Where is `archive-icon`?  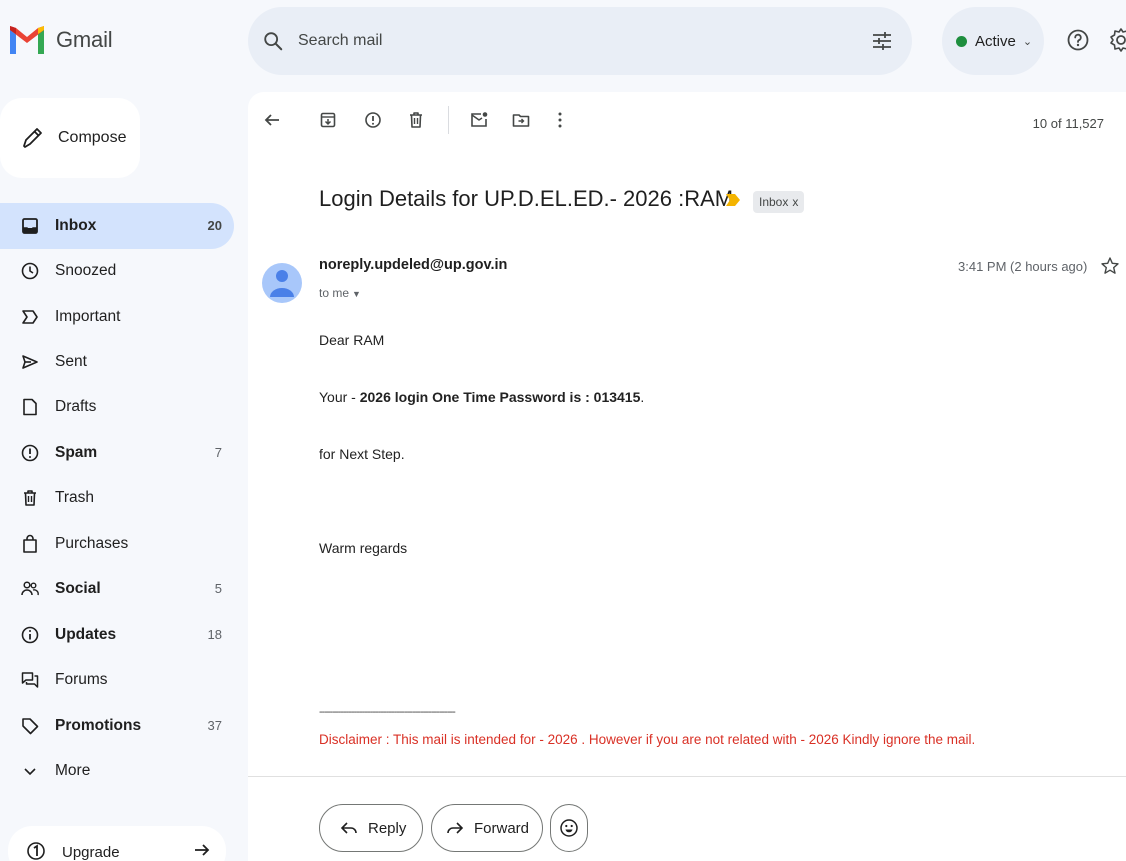
archive-icon is located at coordinates (328, 120).